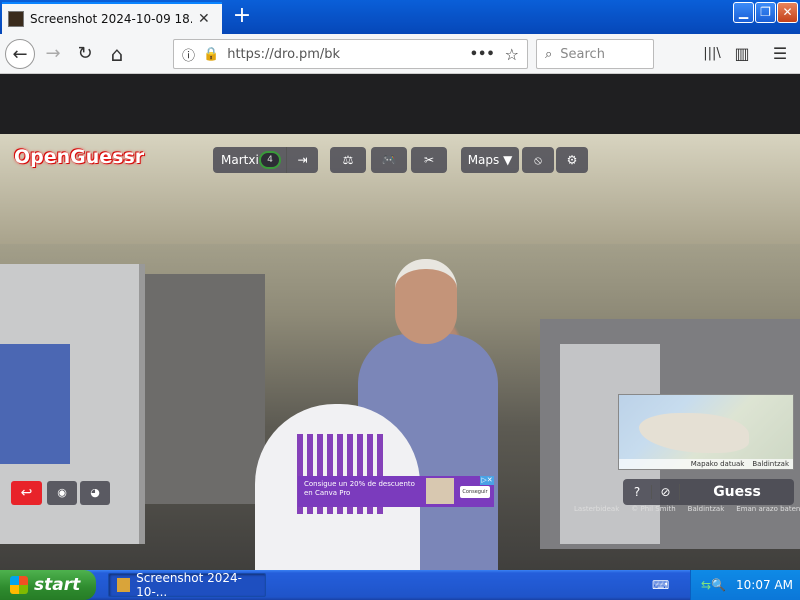 This screenshot has width=800, height=600. Describe the element at coordinates (765, 12) in the screenshot. I see `maximize-button: ❐` at that location.